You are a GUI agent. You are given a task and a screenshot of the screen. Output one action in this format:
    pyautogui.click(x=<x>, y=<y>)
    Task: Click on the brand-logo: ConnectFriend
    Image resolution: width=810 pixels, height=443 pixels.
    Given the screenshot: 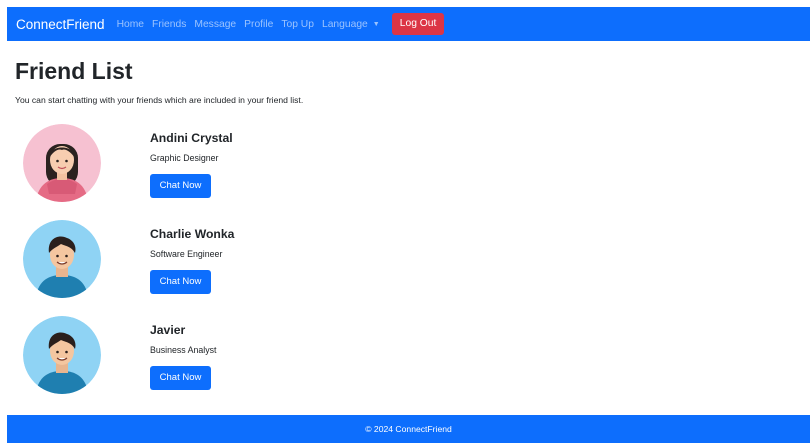 What is the action you would take?
    pyautogui.click(x=60, y=24)
    